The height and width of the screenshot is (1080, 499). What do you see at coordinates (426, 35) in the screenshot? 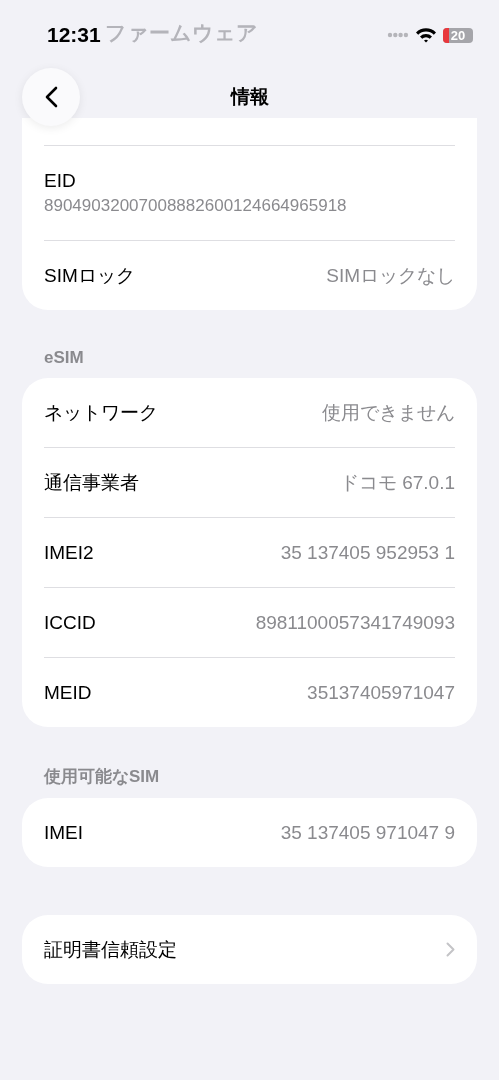
I see `wifi-icon` at bounding box center [426, 35].